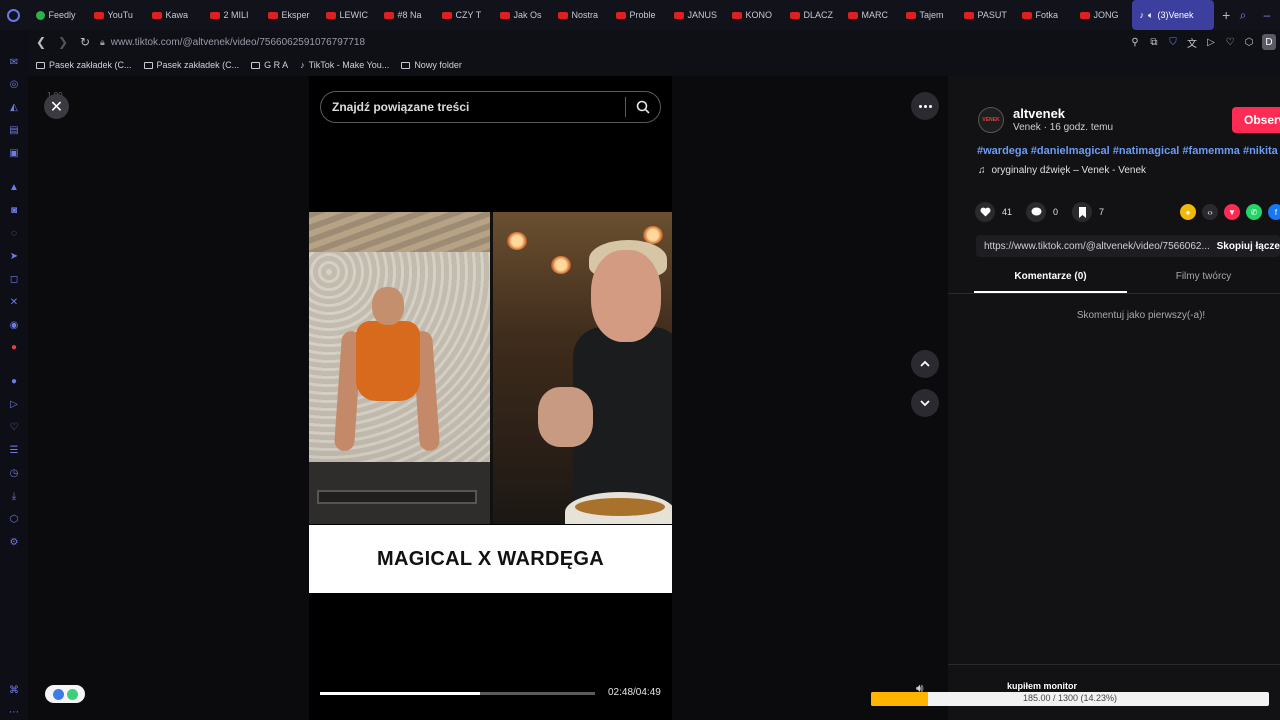  I want to click on author-name: altvenek, so click(1039, 113).